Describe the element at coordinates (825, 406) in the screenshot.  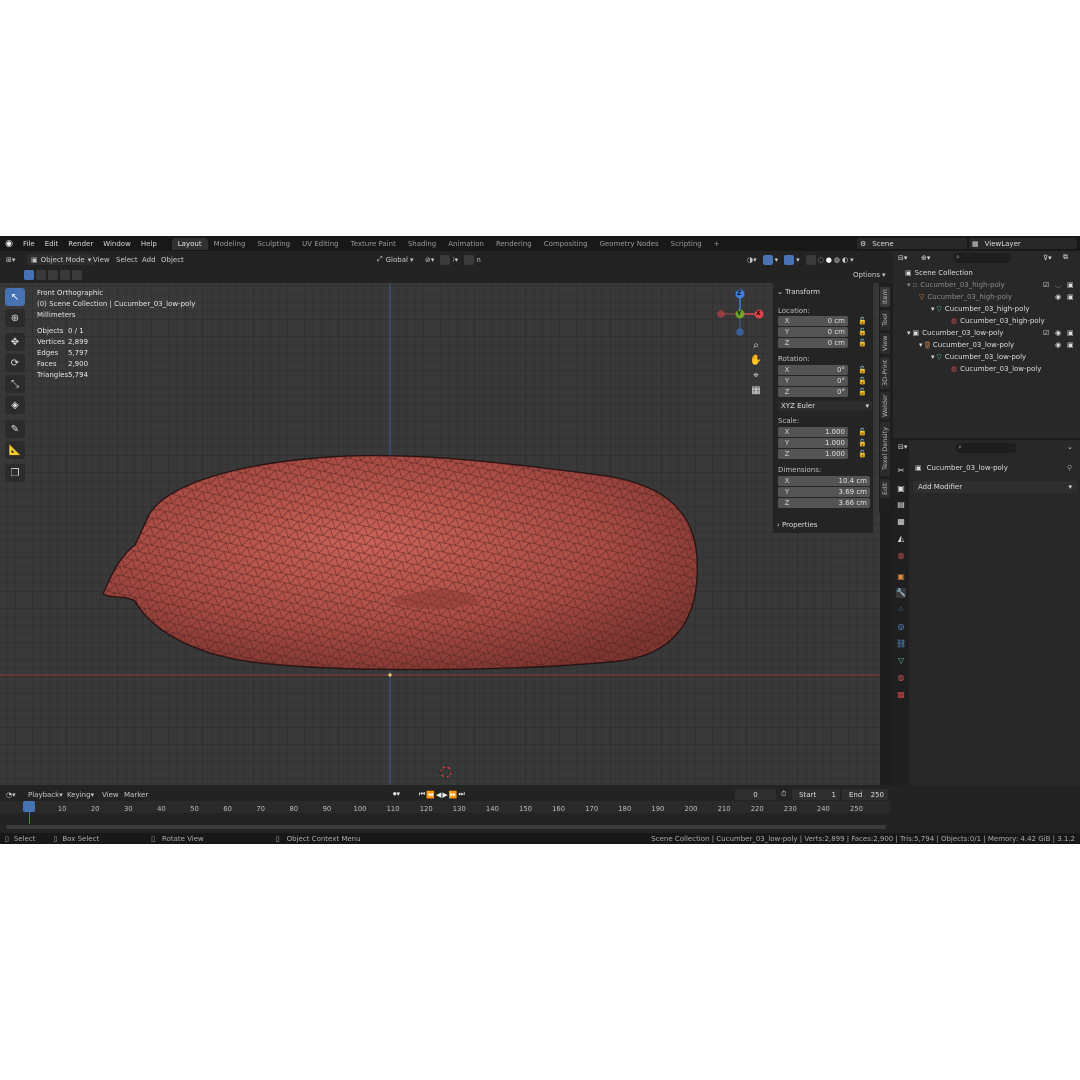
I see `rotation-mode-dropdown: XYZ Euler ▾` at that location.